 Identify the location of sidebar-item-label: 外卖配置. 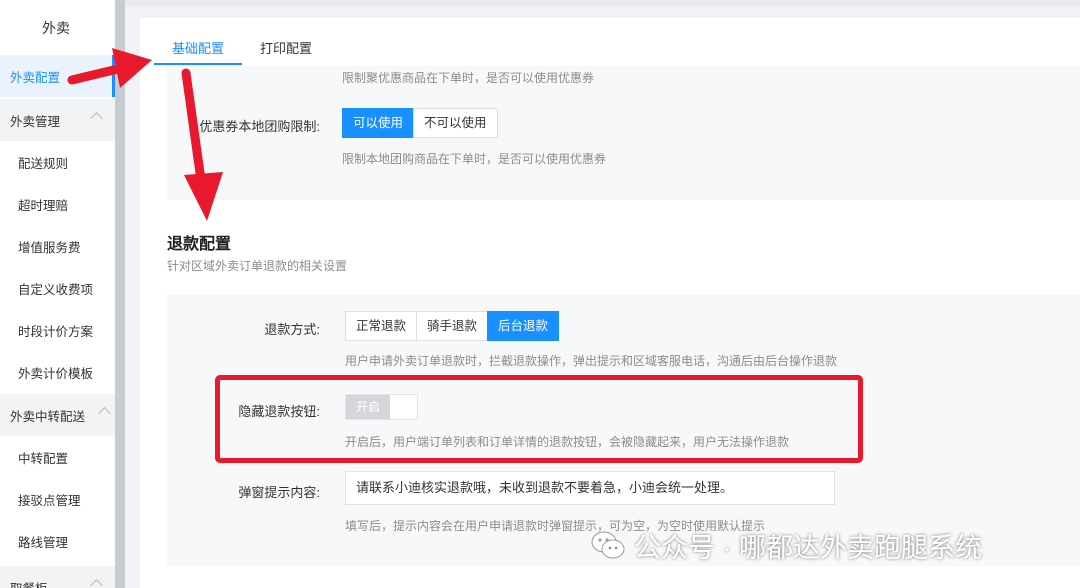
(35, 77).